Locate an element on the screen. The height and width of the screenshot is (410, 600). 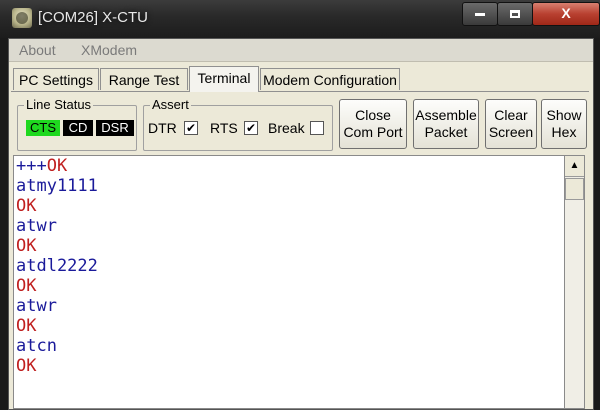
tab-panel-border is located at coordinates (300, 91).